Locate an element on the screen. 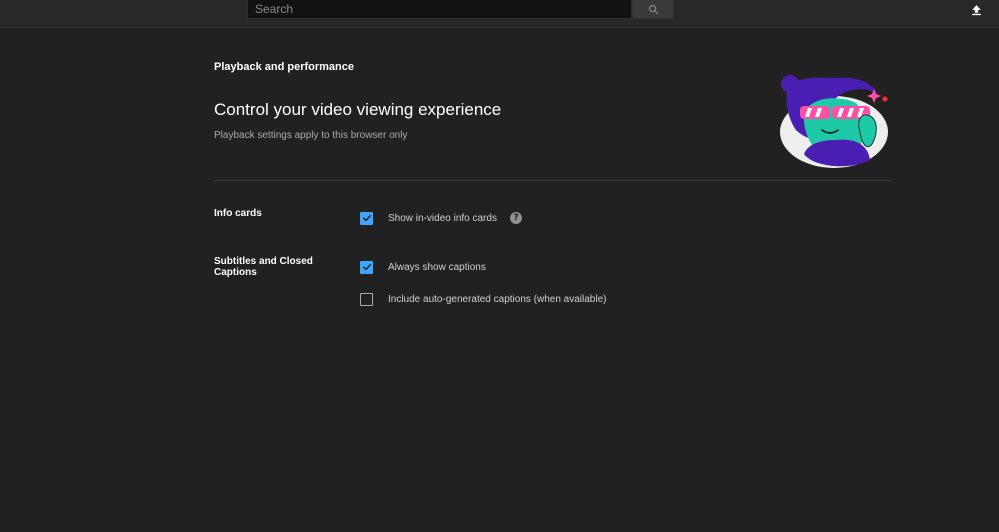  option-always-show-captions: Always show captions is located at coordinates (423, 267).